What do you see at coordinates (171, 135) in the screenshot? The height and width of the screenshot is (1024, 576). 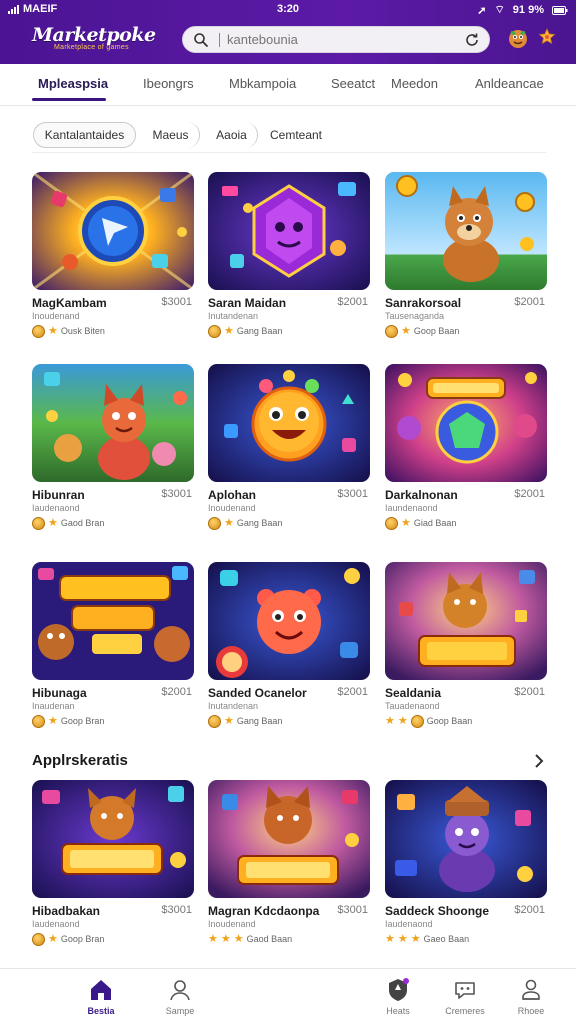 I see `chip-1: Maeus` at bounding box center [171, 135].